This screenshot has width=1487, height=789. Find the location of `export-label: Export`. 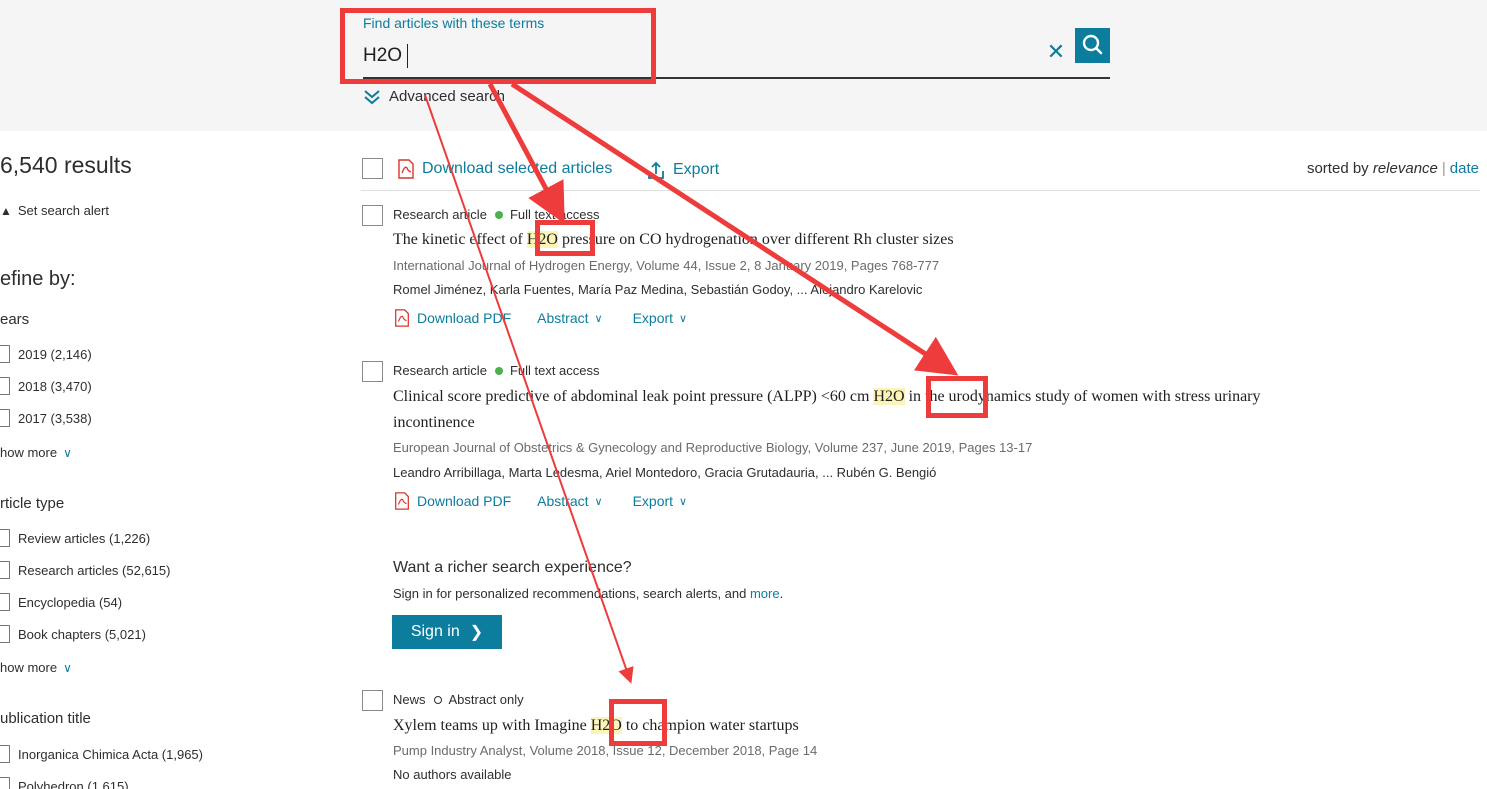

export-label: Export is located at coordinates (653, 318).